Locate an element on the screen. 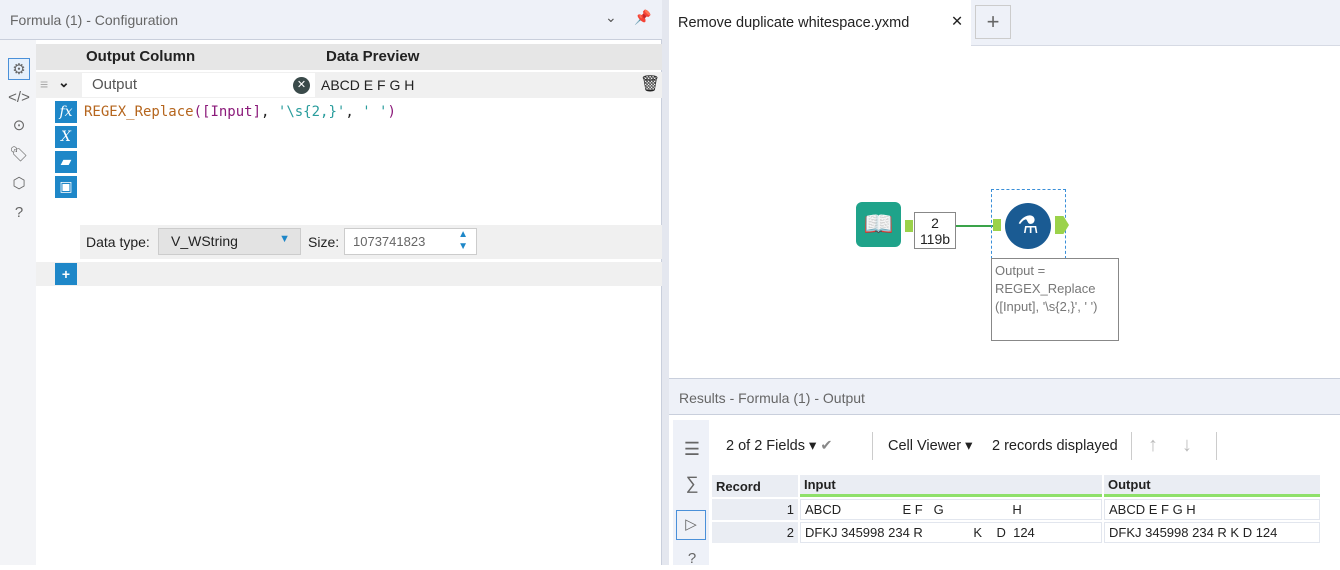 The image size is (1340, 570). input-anchor is located at coordinates (997, 225).